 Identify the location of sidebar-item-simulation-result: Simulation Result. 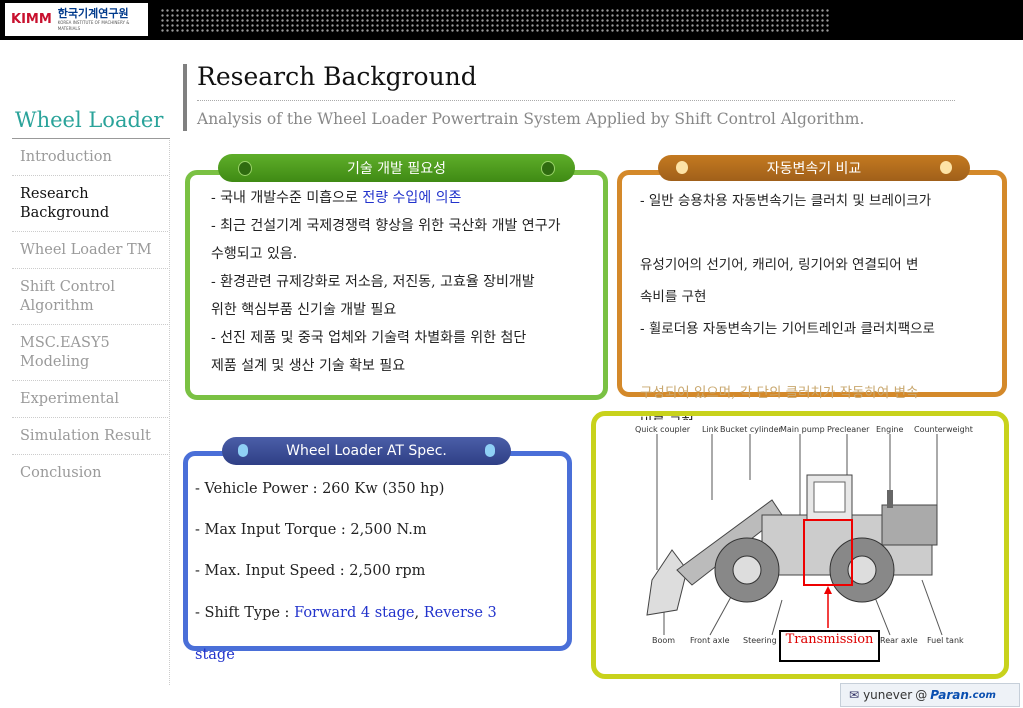
(90, 441).